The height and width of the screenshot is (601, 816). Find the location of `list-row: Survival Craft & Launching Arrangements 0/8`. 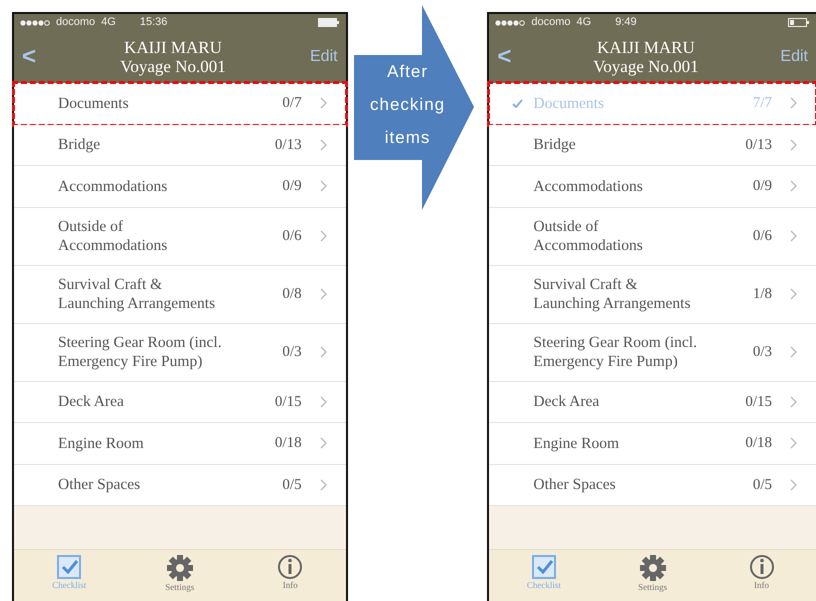

list-row: Survival Craft & Launching Arrangements 0/8 is located at coordinates (180, 295).